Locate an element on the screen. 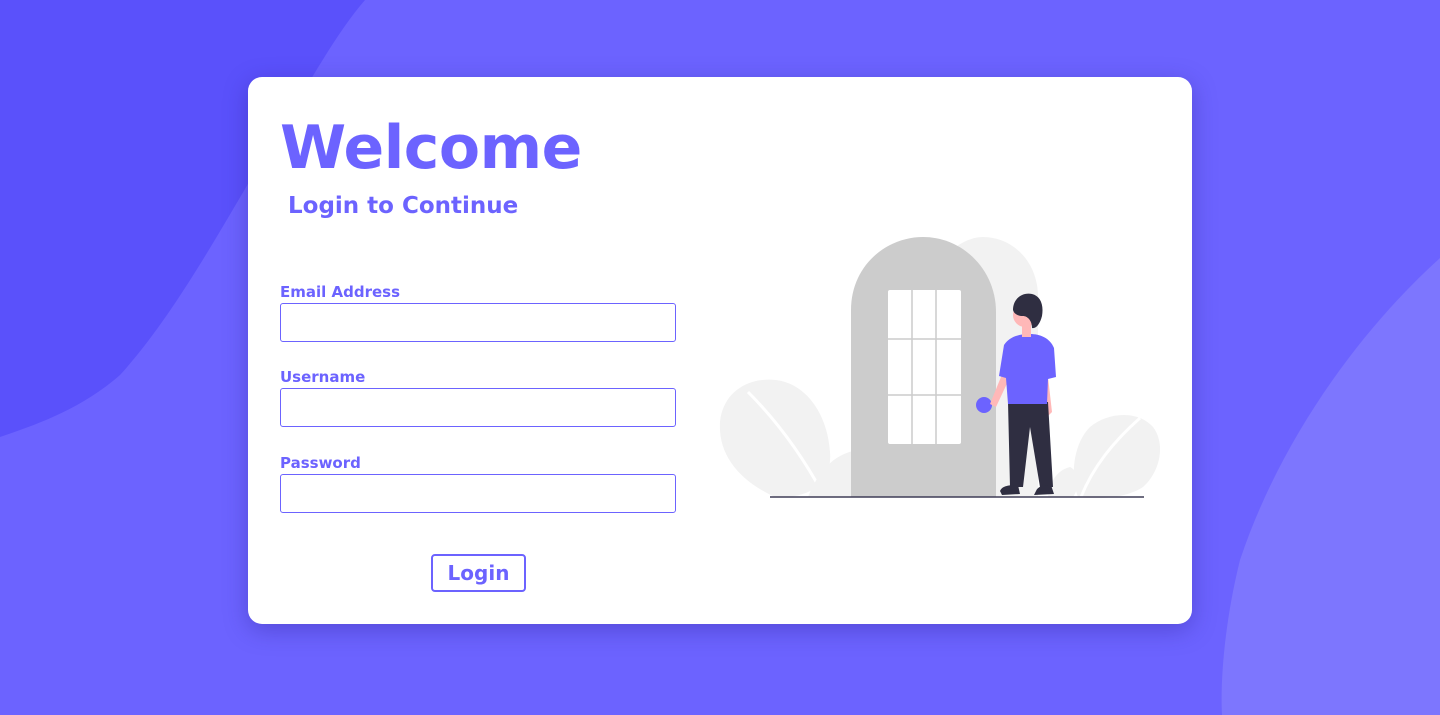 Image resolution: width=1440 pixels, height=715 pixels. page-title: Welcome is located at coordinates (431, 148).